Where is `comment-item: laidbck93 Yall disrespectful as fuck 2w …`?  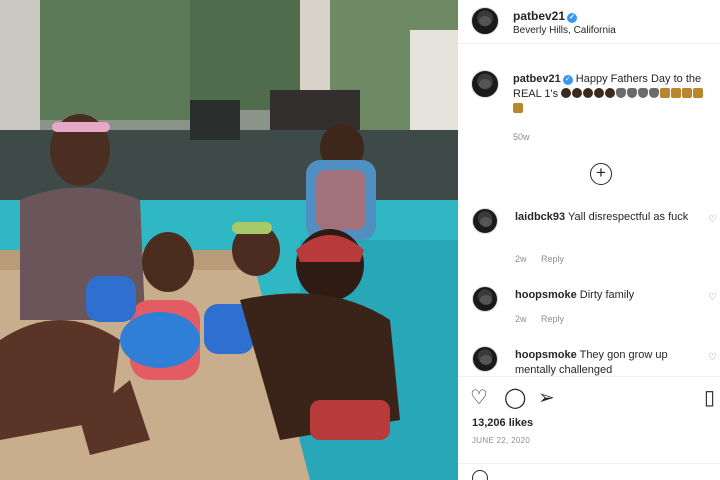 comment-item: laidbck93 Yall disrespectful as fuck 2w … is located at coordinates (589, 235).